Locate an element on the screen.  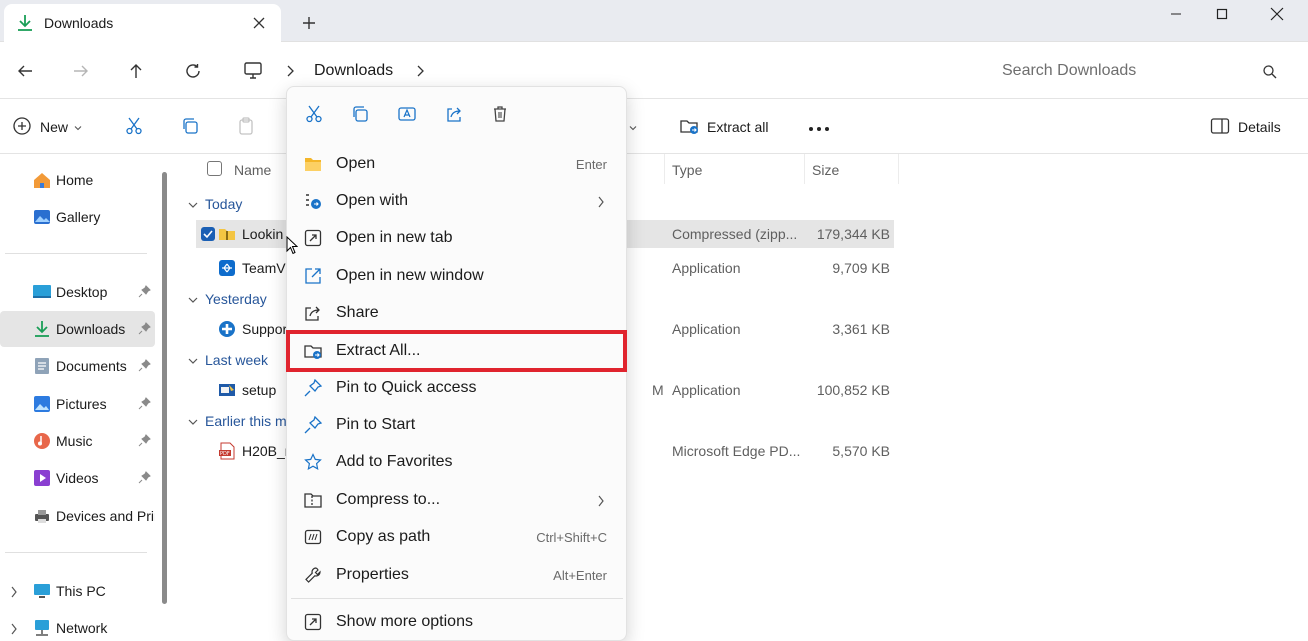
delete-action is located at coordinates (500, 115).